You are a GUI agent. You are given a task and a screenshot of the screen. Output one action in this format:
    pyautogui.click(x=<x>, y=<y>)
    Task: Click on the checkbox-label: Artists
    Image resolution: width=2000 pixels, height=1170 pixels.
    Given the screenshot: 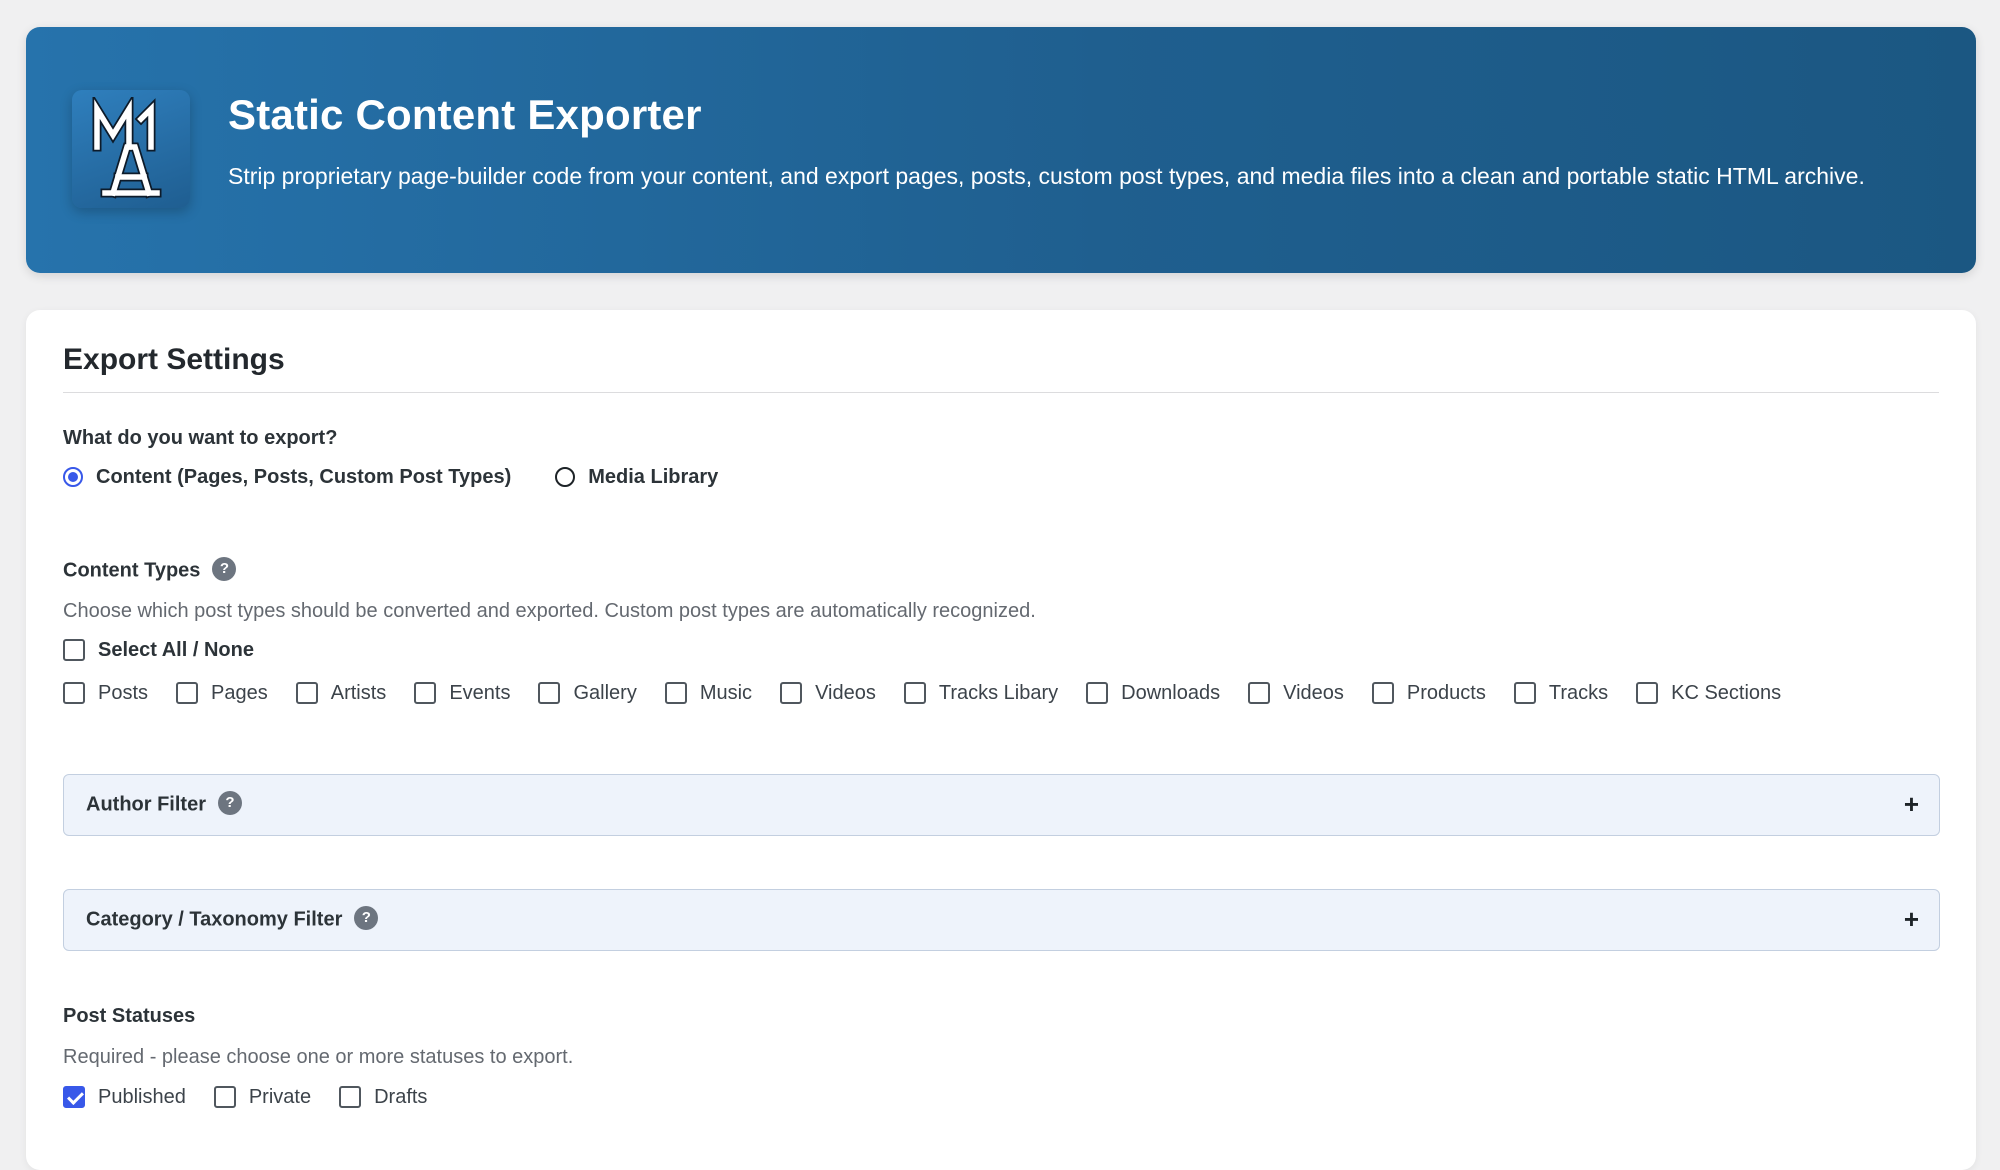 What is the action you would take?
    pyautogui.click(x=358, y=692)
    